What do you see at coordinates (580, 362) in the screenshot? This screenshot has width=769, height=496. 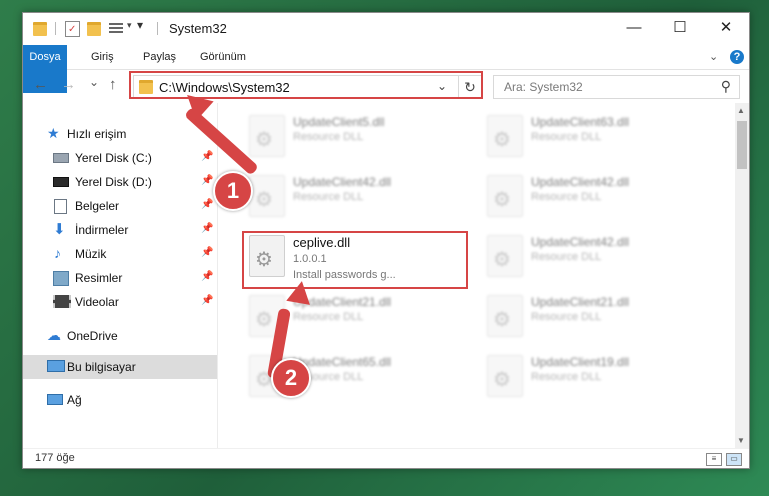 I see `file-name: UpdateClient19.dll` at bounding box center [580, 362].